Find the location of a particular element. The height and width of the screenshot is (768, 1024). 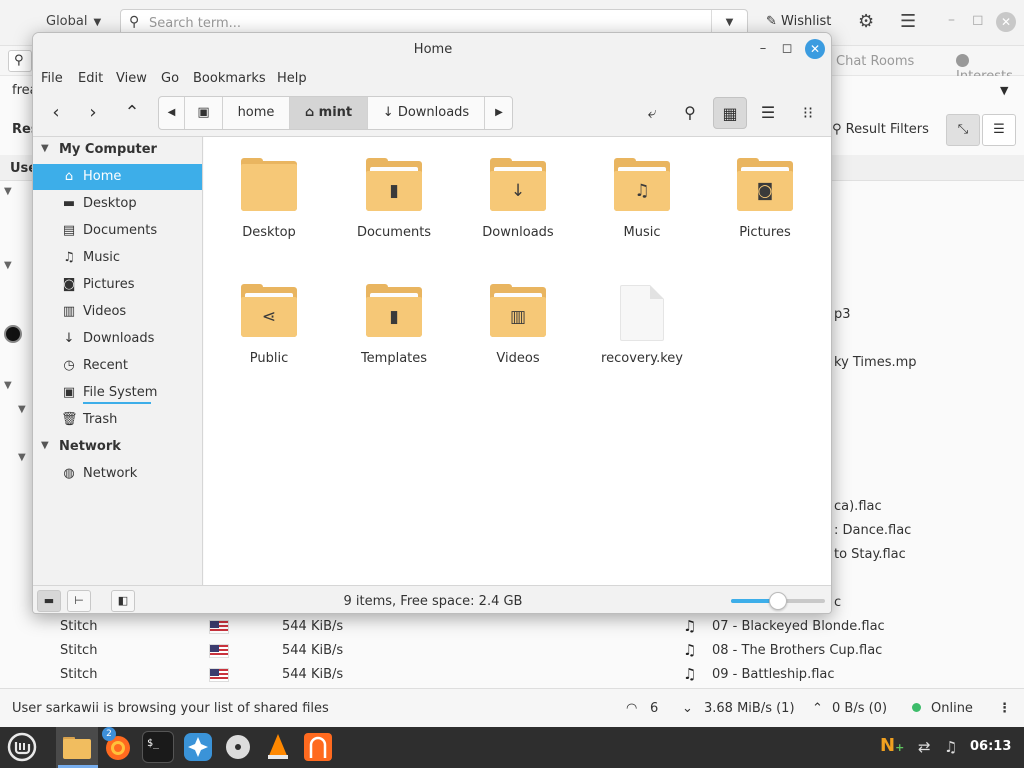

compact-view-button: ⁝⁝ is located at coordinates (808, 113).